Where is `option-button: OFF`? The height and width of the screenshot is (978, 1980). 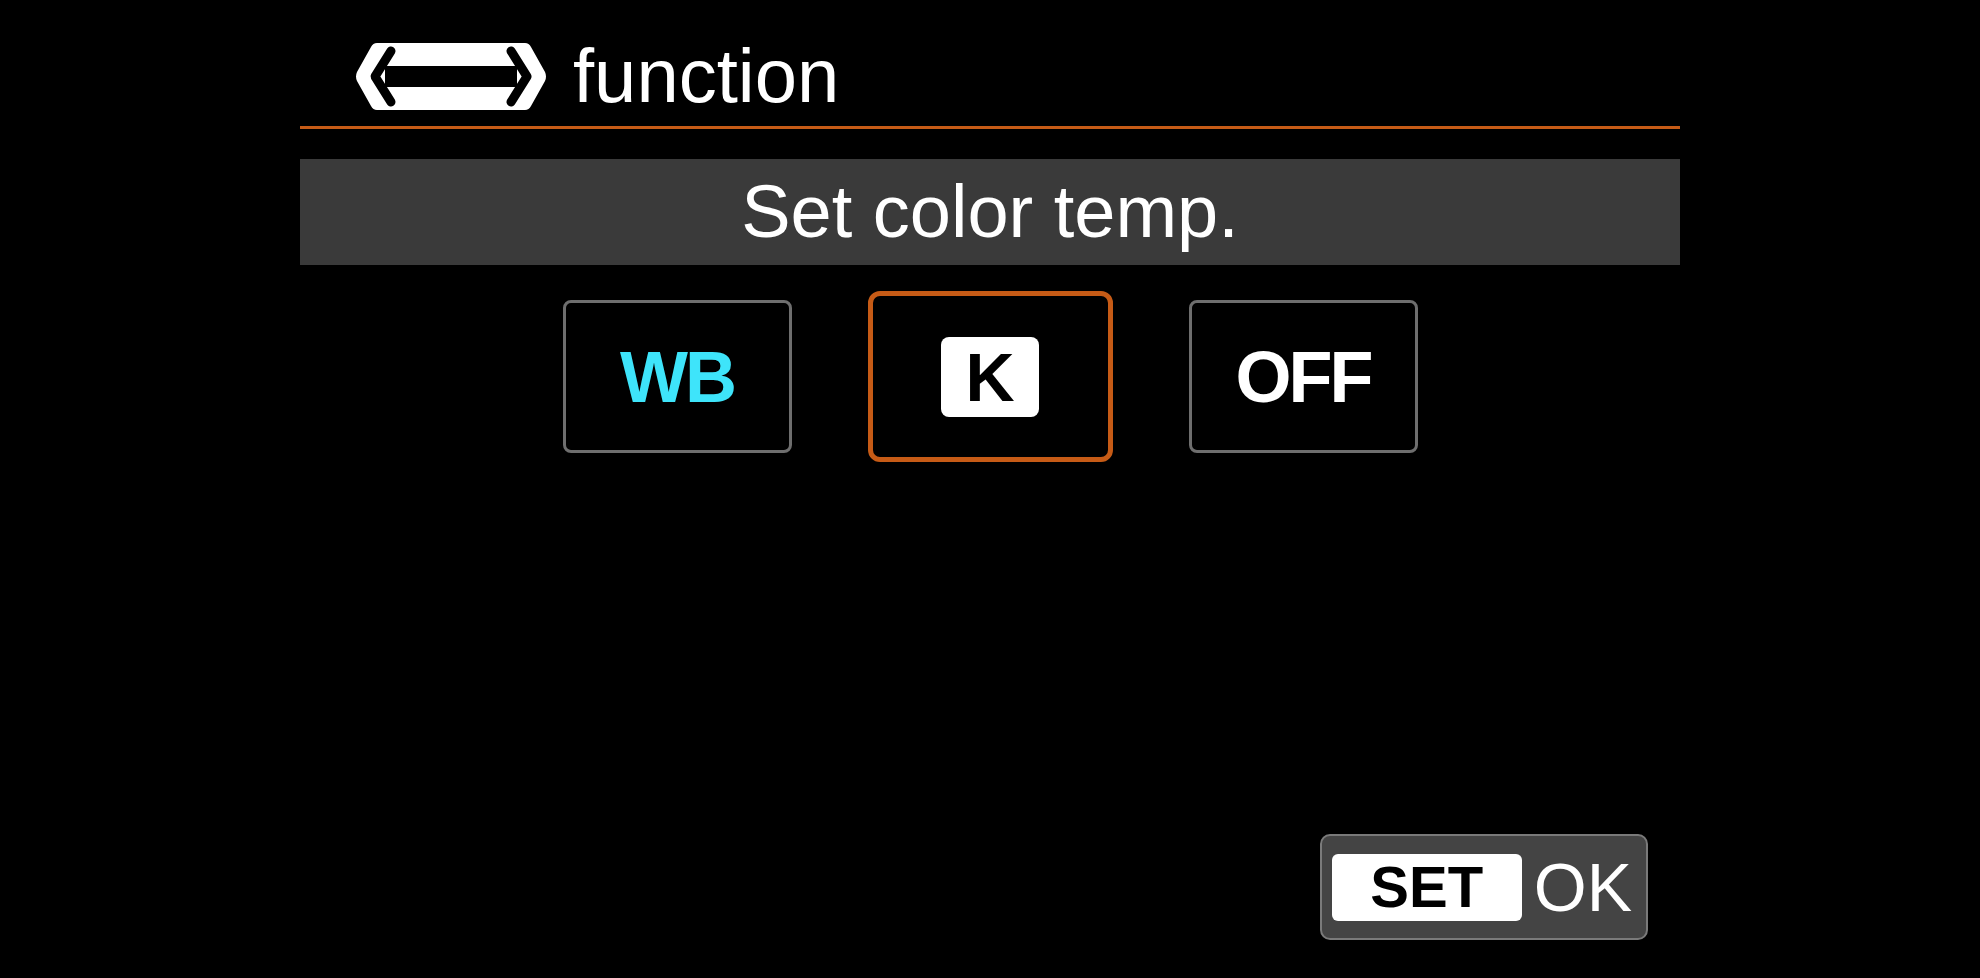 option-button: OFF is located at coordinates (1303, 376).